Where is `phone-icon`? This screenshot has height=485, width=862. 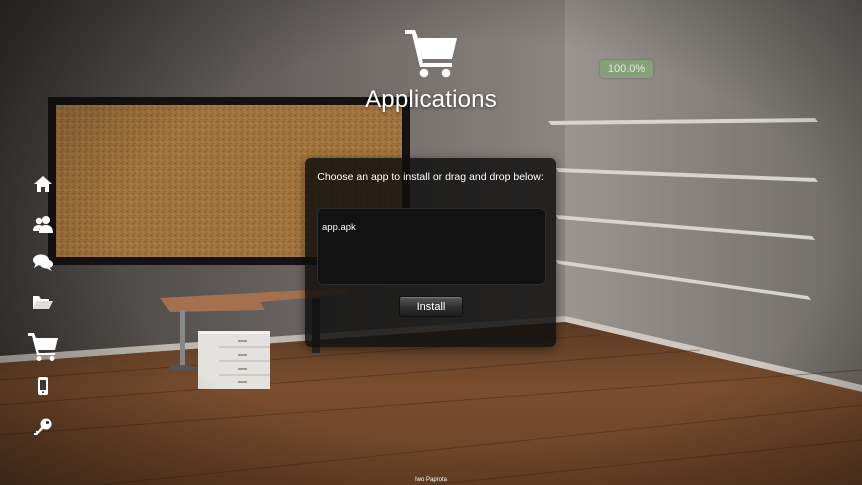
phone-icon is located at coordinates (43, 386).